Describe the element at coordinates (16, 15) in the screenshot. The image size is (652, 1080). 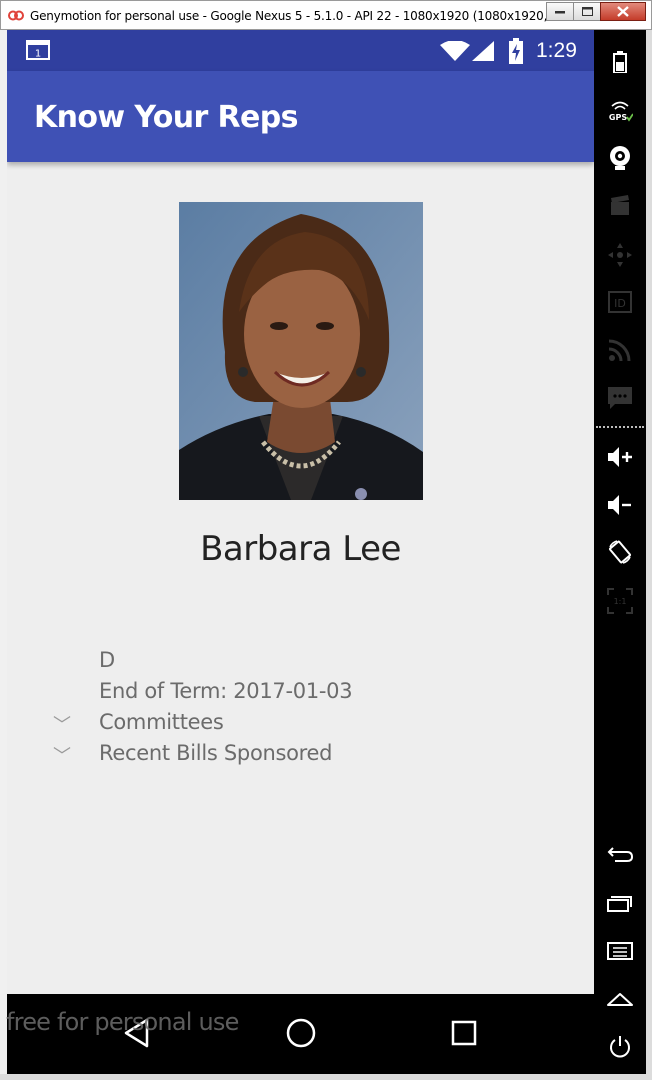
I see `genymotion-logo-icon` at that location.